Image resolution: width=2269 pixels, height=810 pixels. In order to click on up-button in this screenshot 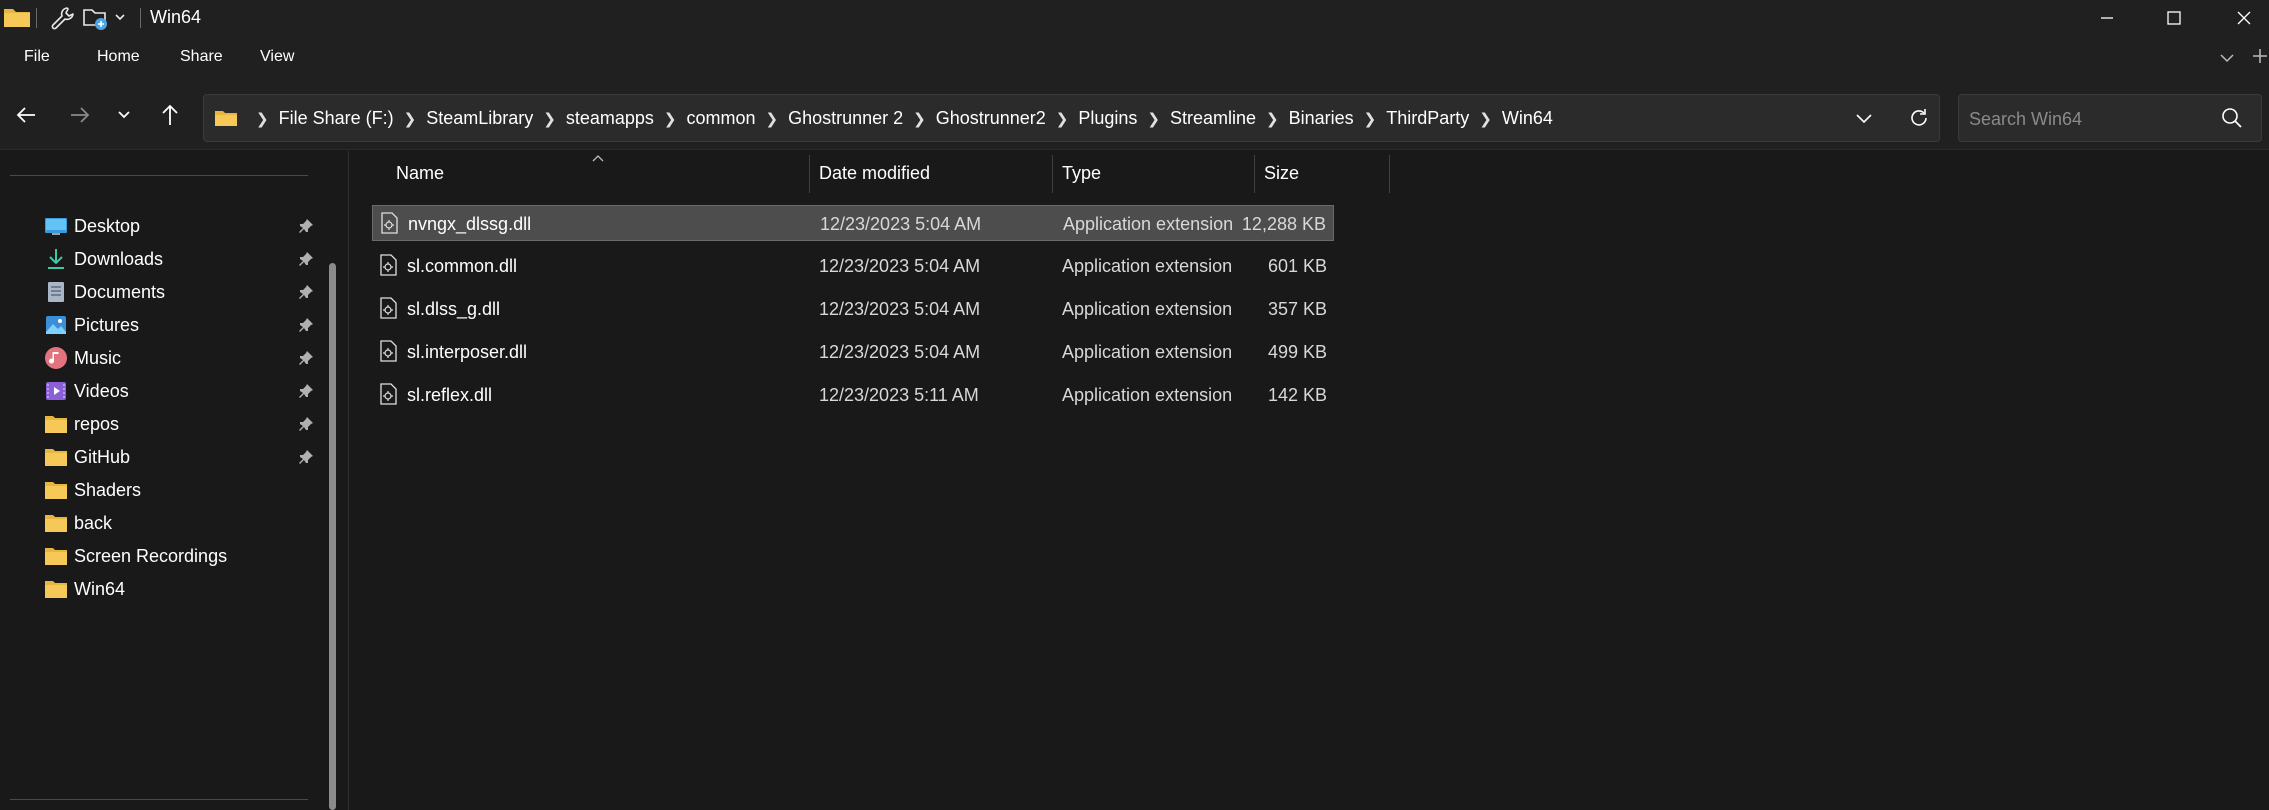, I will do `click(170, 115)`.